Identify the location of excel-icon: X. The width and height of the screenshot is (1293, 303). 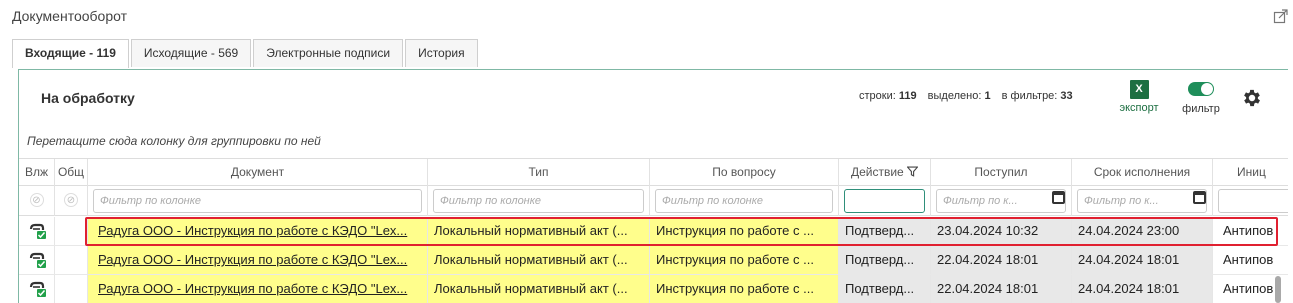
(1139, 89).